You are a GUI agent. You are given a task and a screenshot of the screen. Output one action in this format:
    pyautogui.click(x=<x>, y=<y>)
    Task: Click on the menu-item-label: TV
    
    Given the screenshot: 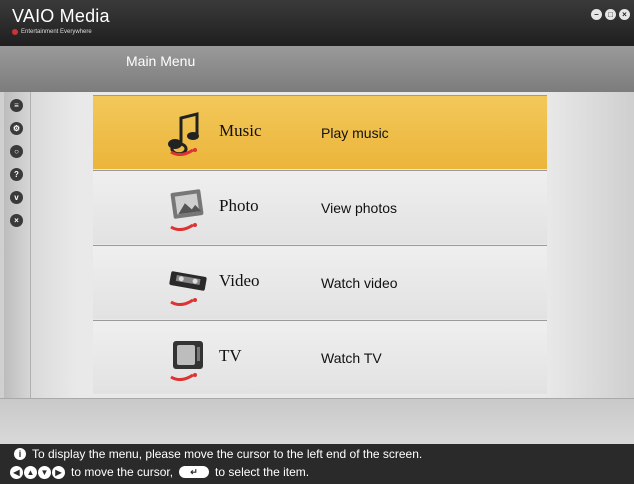 What is the action you would take?
    pyautogui.click(x=230, y=355)
    